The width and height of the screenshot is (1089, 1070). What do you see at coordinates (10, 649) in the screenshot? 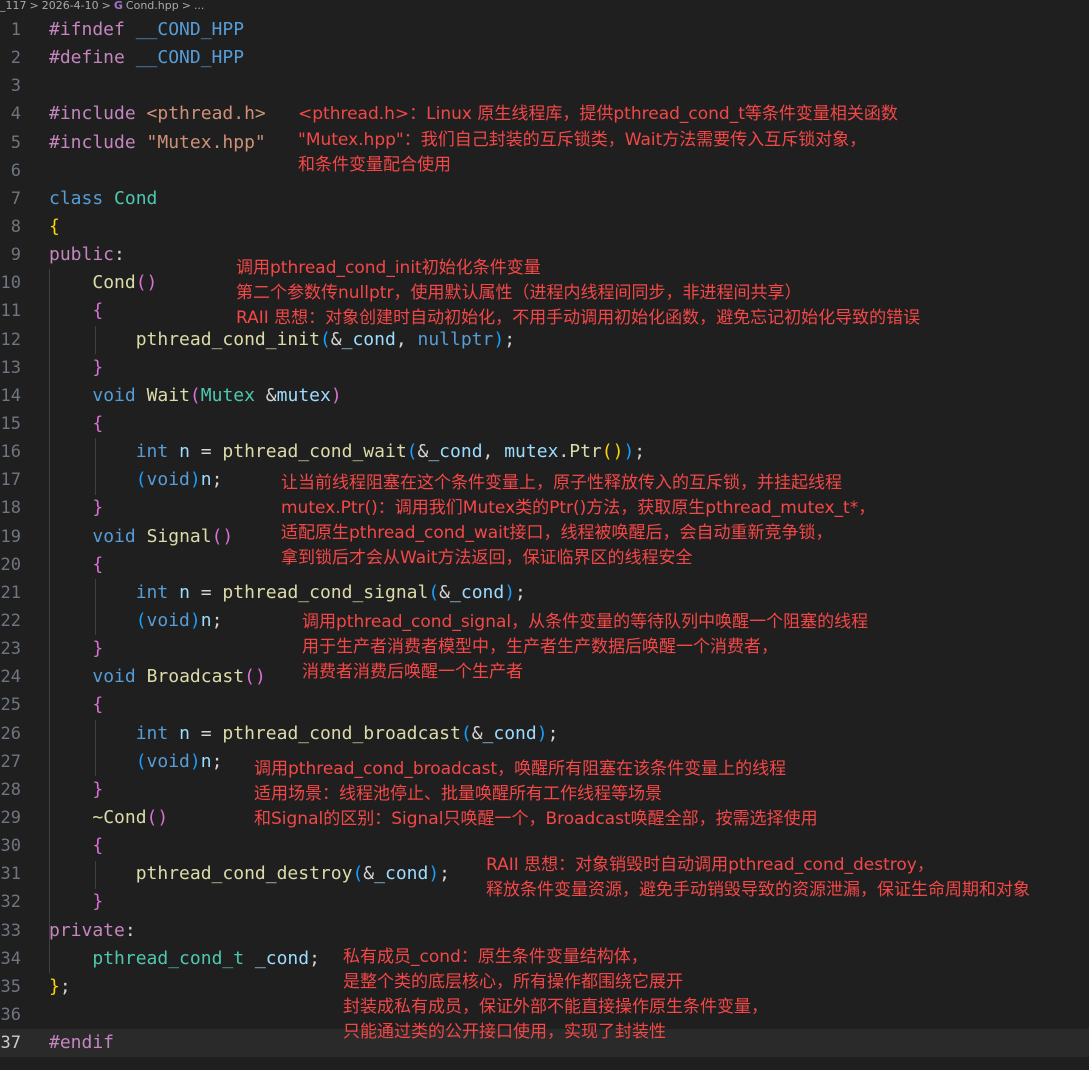
I see `line-number: 23` at bounding box center [10, 649].